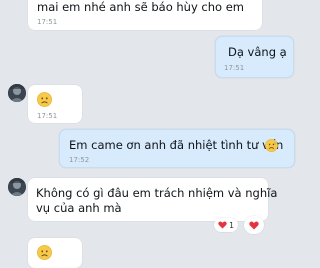 The width and height of the screenshot is (320, 268). Describe the element at coordinates (55, 253) in the screenshot. I see `message-bubble-incoming` at that location.